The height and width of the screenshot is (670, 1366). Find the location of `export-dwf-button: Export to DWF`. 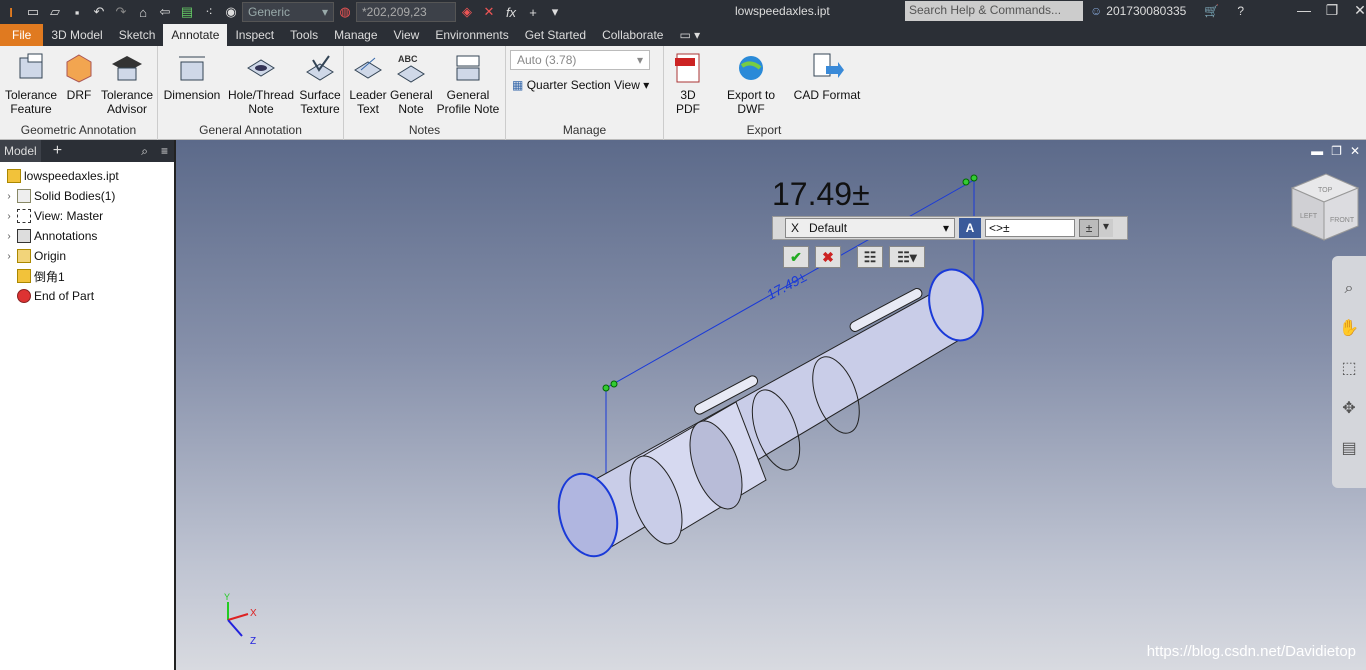

export-dwf-button: Export to DWF is located at coordinates (751, 83).